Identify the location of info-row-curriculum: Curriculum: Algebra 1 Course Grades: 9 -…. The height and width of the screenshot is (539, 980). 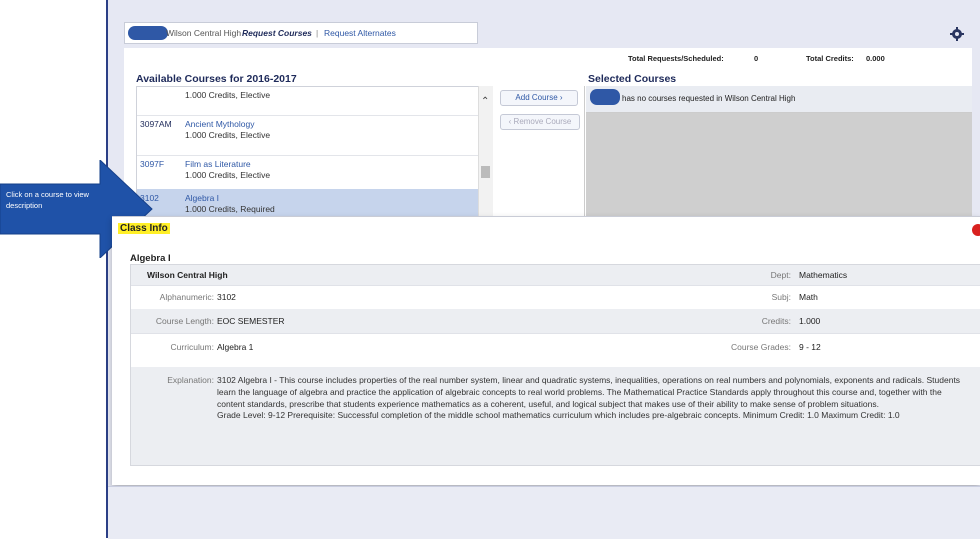
(555, 350).